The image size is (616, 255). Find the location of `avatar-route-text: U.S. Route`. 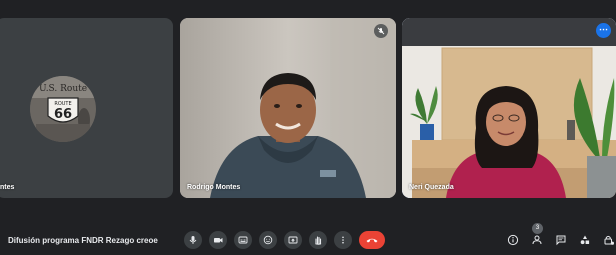

avatar-route-text: U.S. Route is located at coordinates (63, 89).